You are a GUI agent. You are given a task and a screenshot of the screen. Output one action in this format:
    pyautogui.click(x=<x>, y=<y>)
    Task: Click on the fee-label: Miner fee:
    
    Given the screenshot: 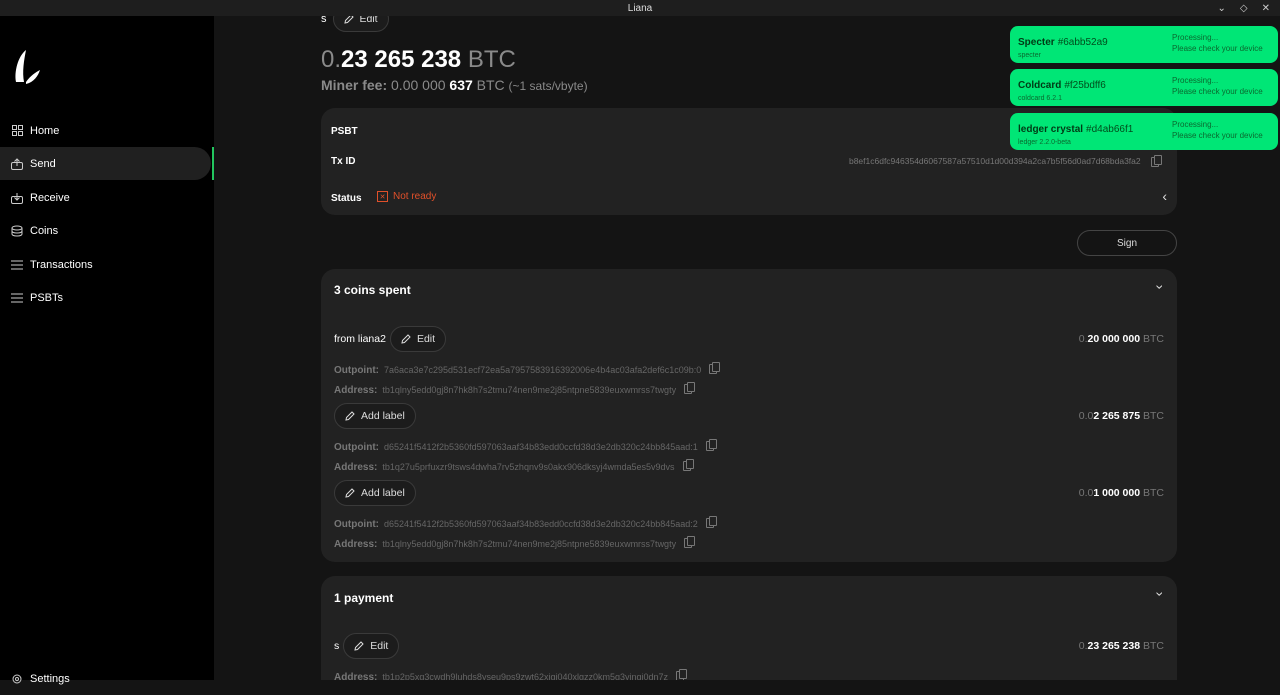 What is the action you would take?
    pyautogui.click(x=354, y=85)
    